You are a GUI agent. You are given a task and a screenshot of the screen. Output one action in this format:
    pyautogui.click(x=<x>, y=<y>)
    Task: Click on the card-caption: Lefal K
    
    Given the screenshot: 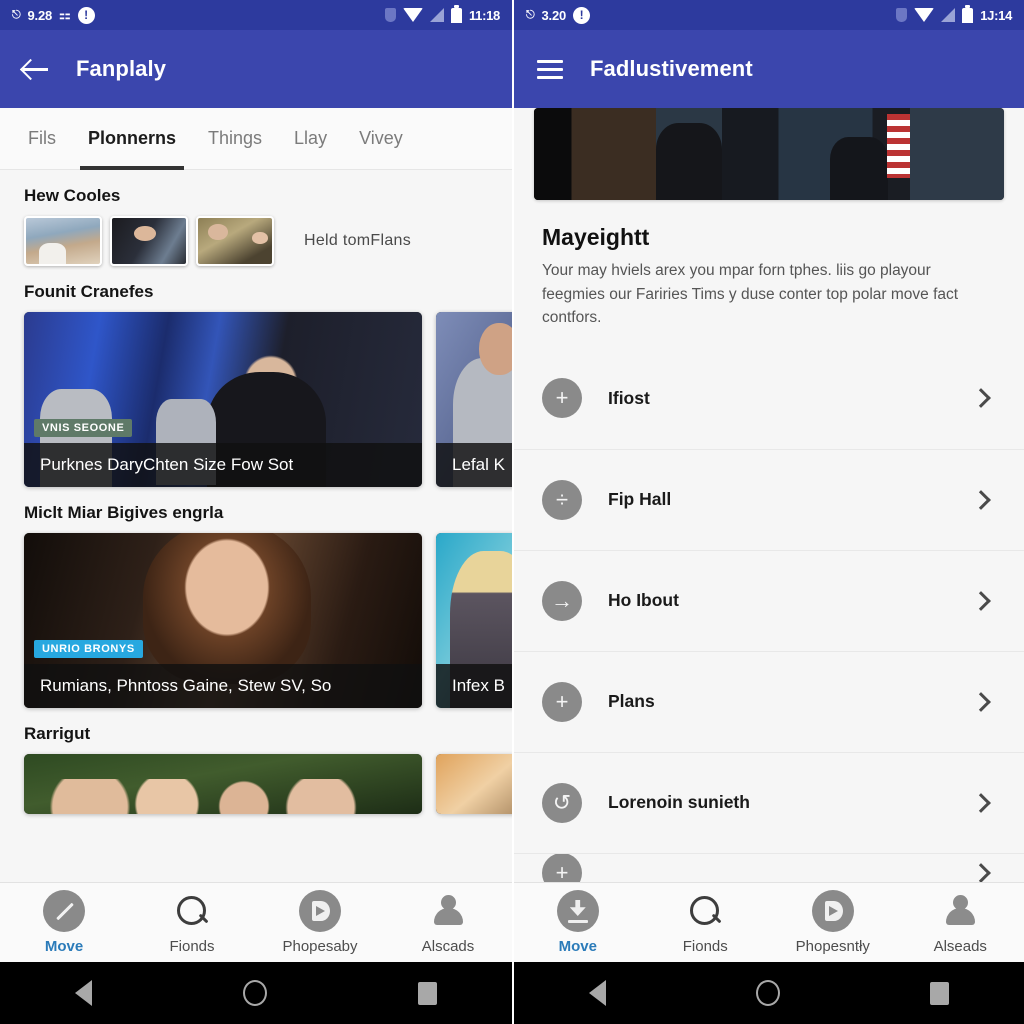 What is the action you would take?
    pyautogui.click(x=474, y=465)
    